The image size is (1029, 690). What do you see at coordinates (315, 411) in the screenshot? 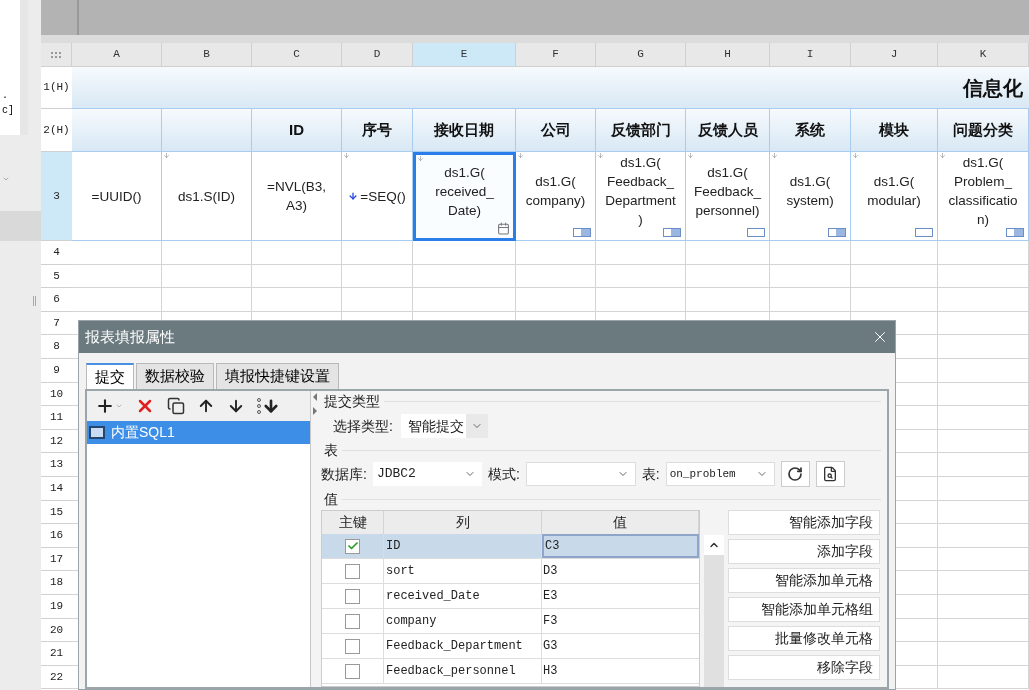
I see `expand-right-icon` at bounding box center [315, 411].